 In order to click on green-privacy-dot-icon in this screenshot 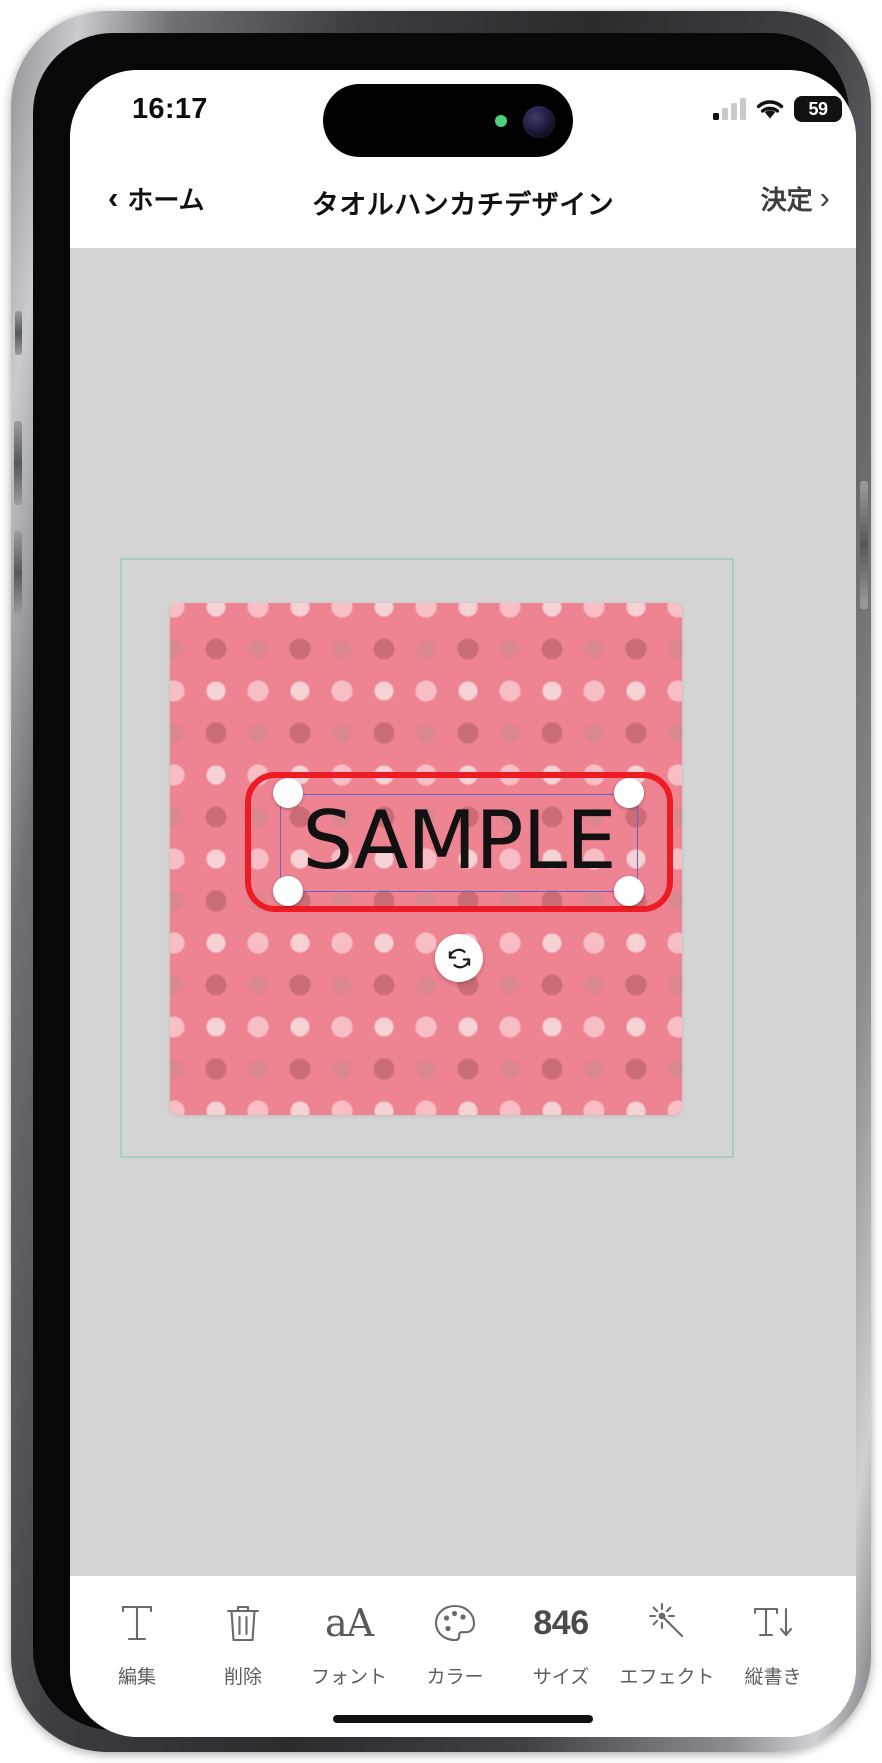, I will do `click(501, 121)`.